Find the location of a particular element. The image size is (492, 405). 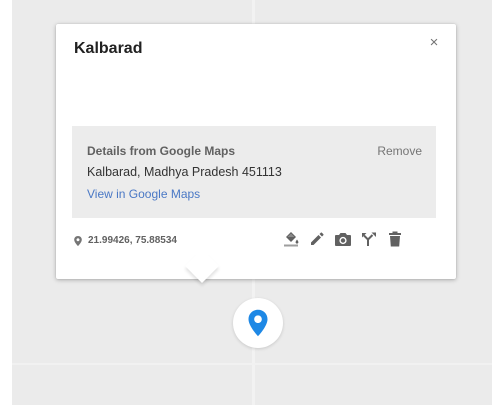

delete-button is located at coordinates (395, 239).